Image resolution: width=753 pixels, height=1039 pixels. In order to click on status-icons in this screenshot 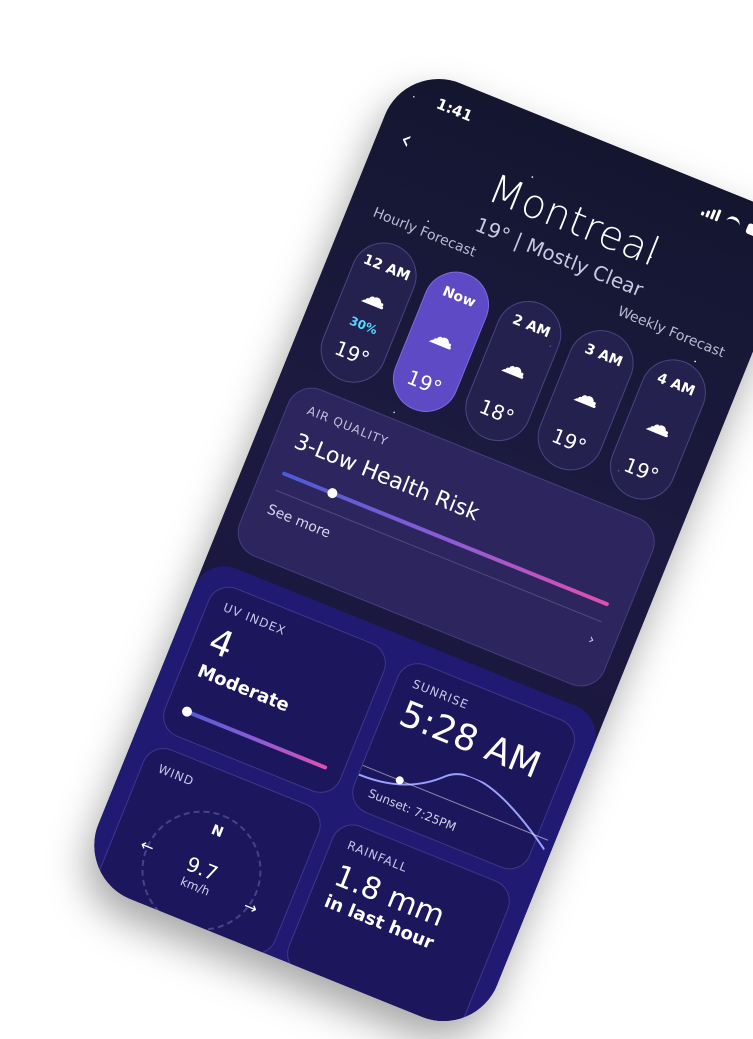, I will do `click(726, 222)`.